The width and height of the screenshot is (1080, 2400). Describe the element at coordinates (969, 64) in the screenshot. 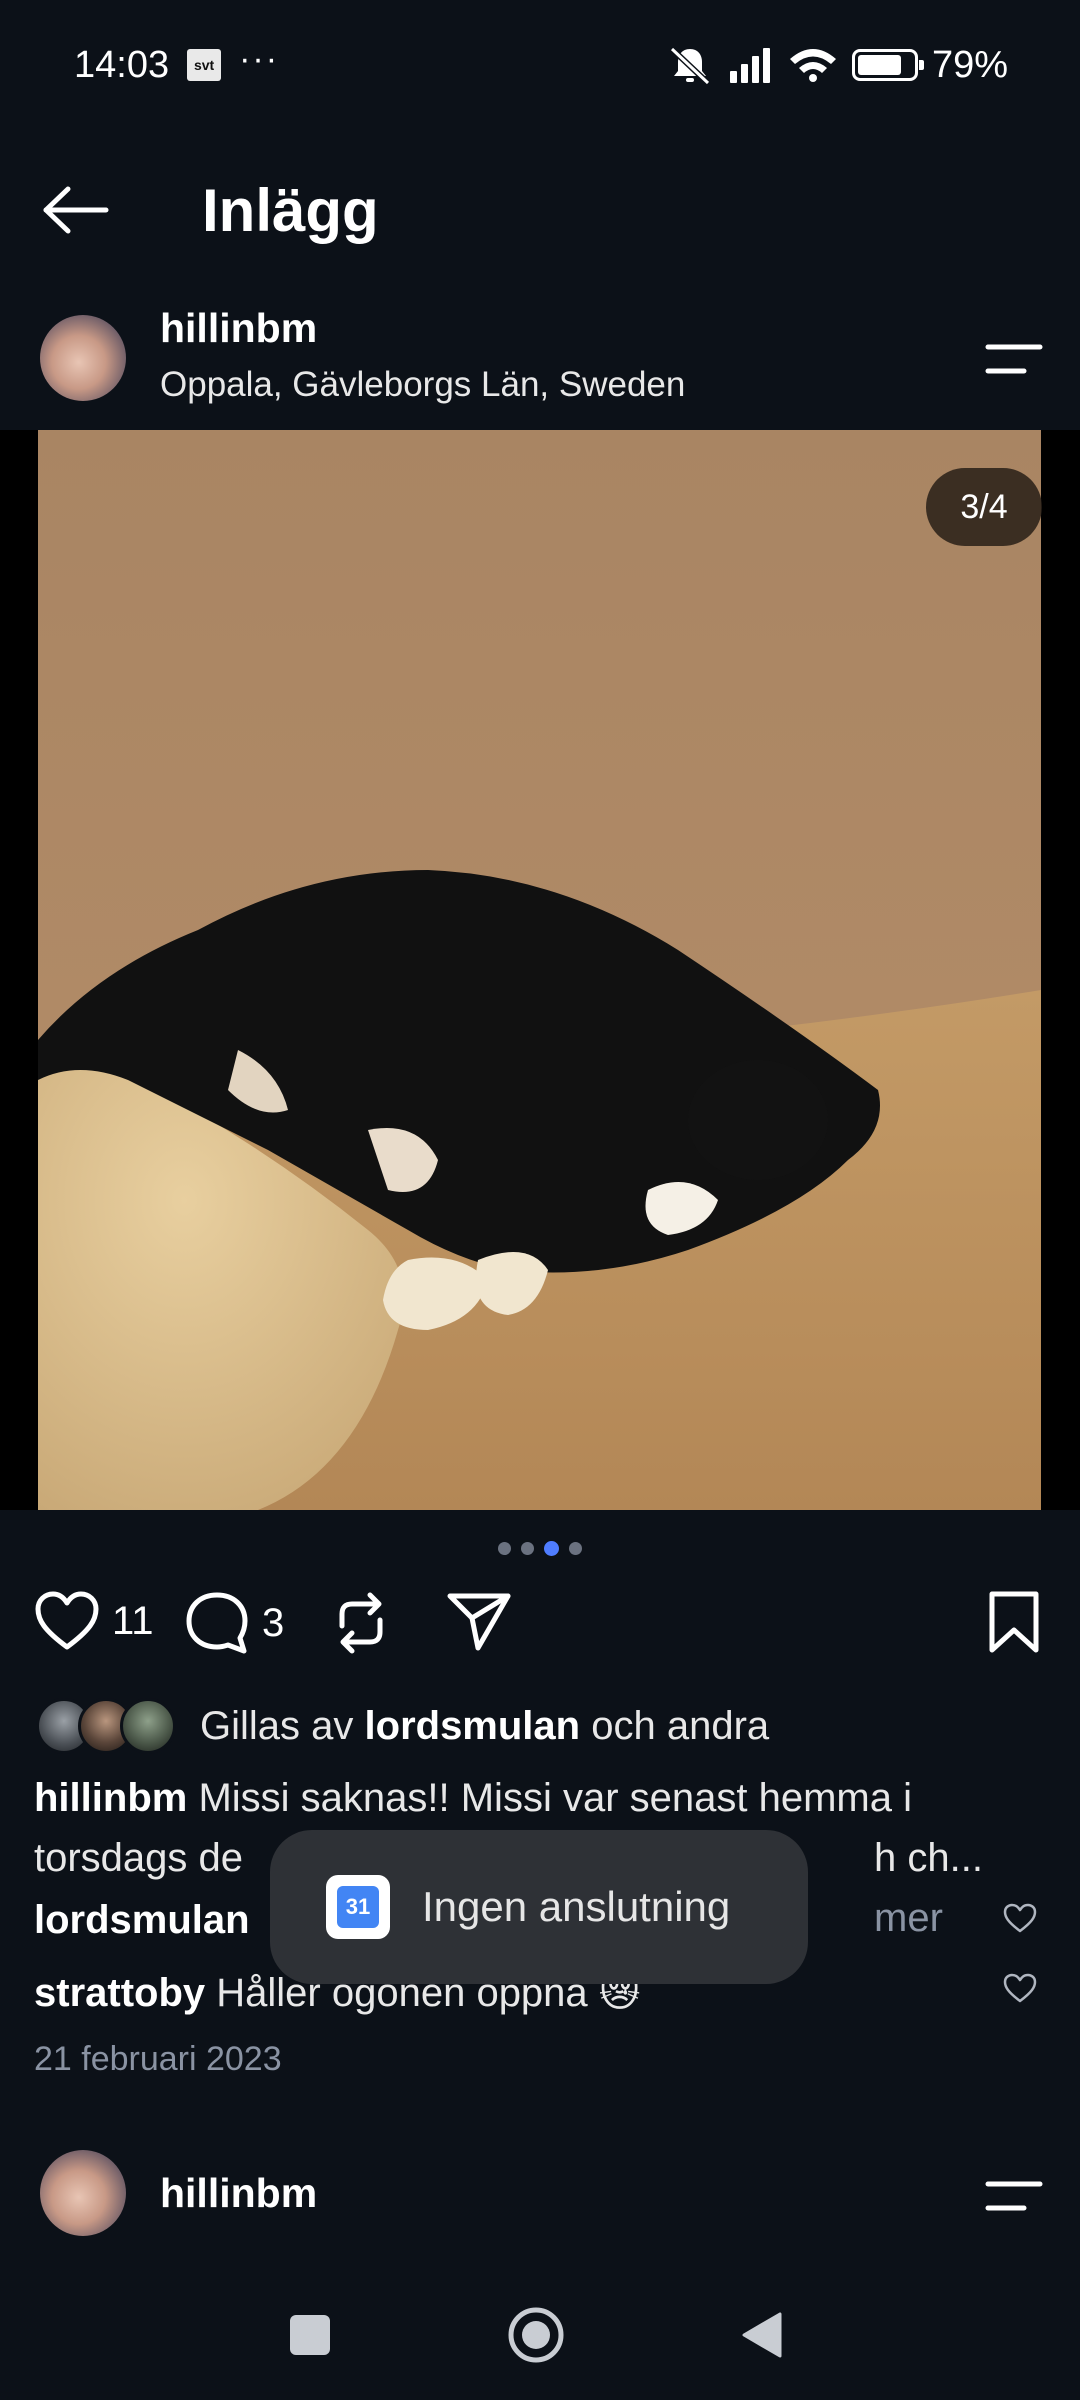

I see `battery-percent: 79%` at that location.